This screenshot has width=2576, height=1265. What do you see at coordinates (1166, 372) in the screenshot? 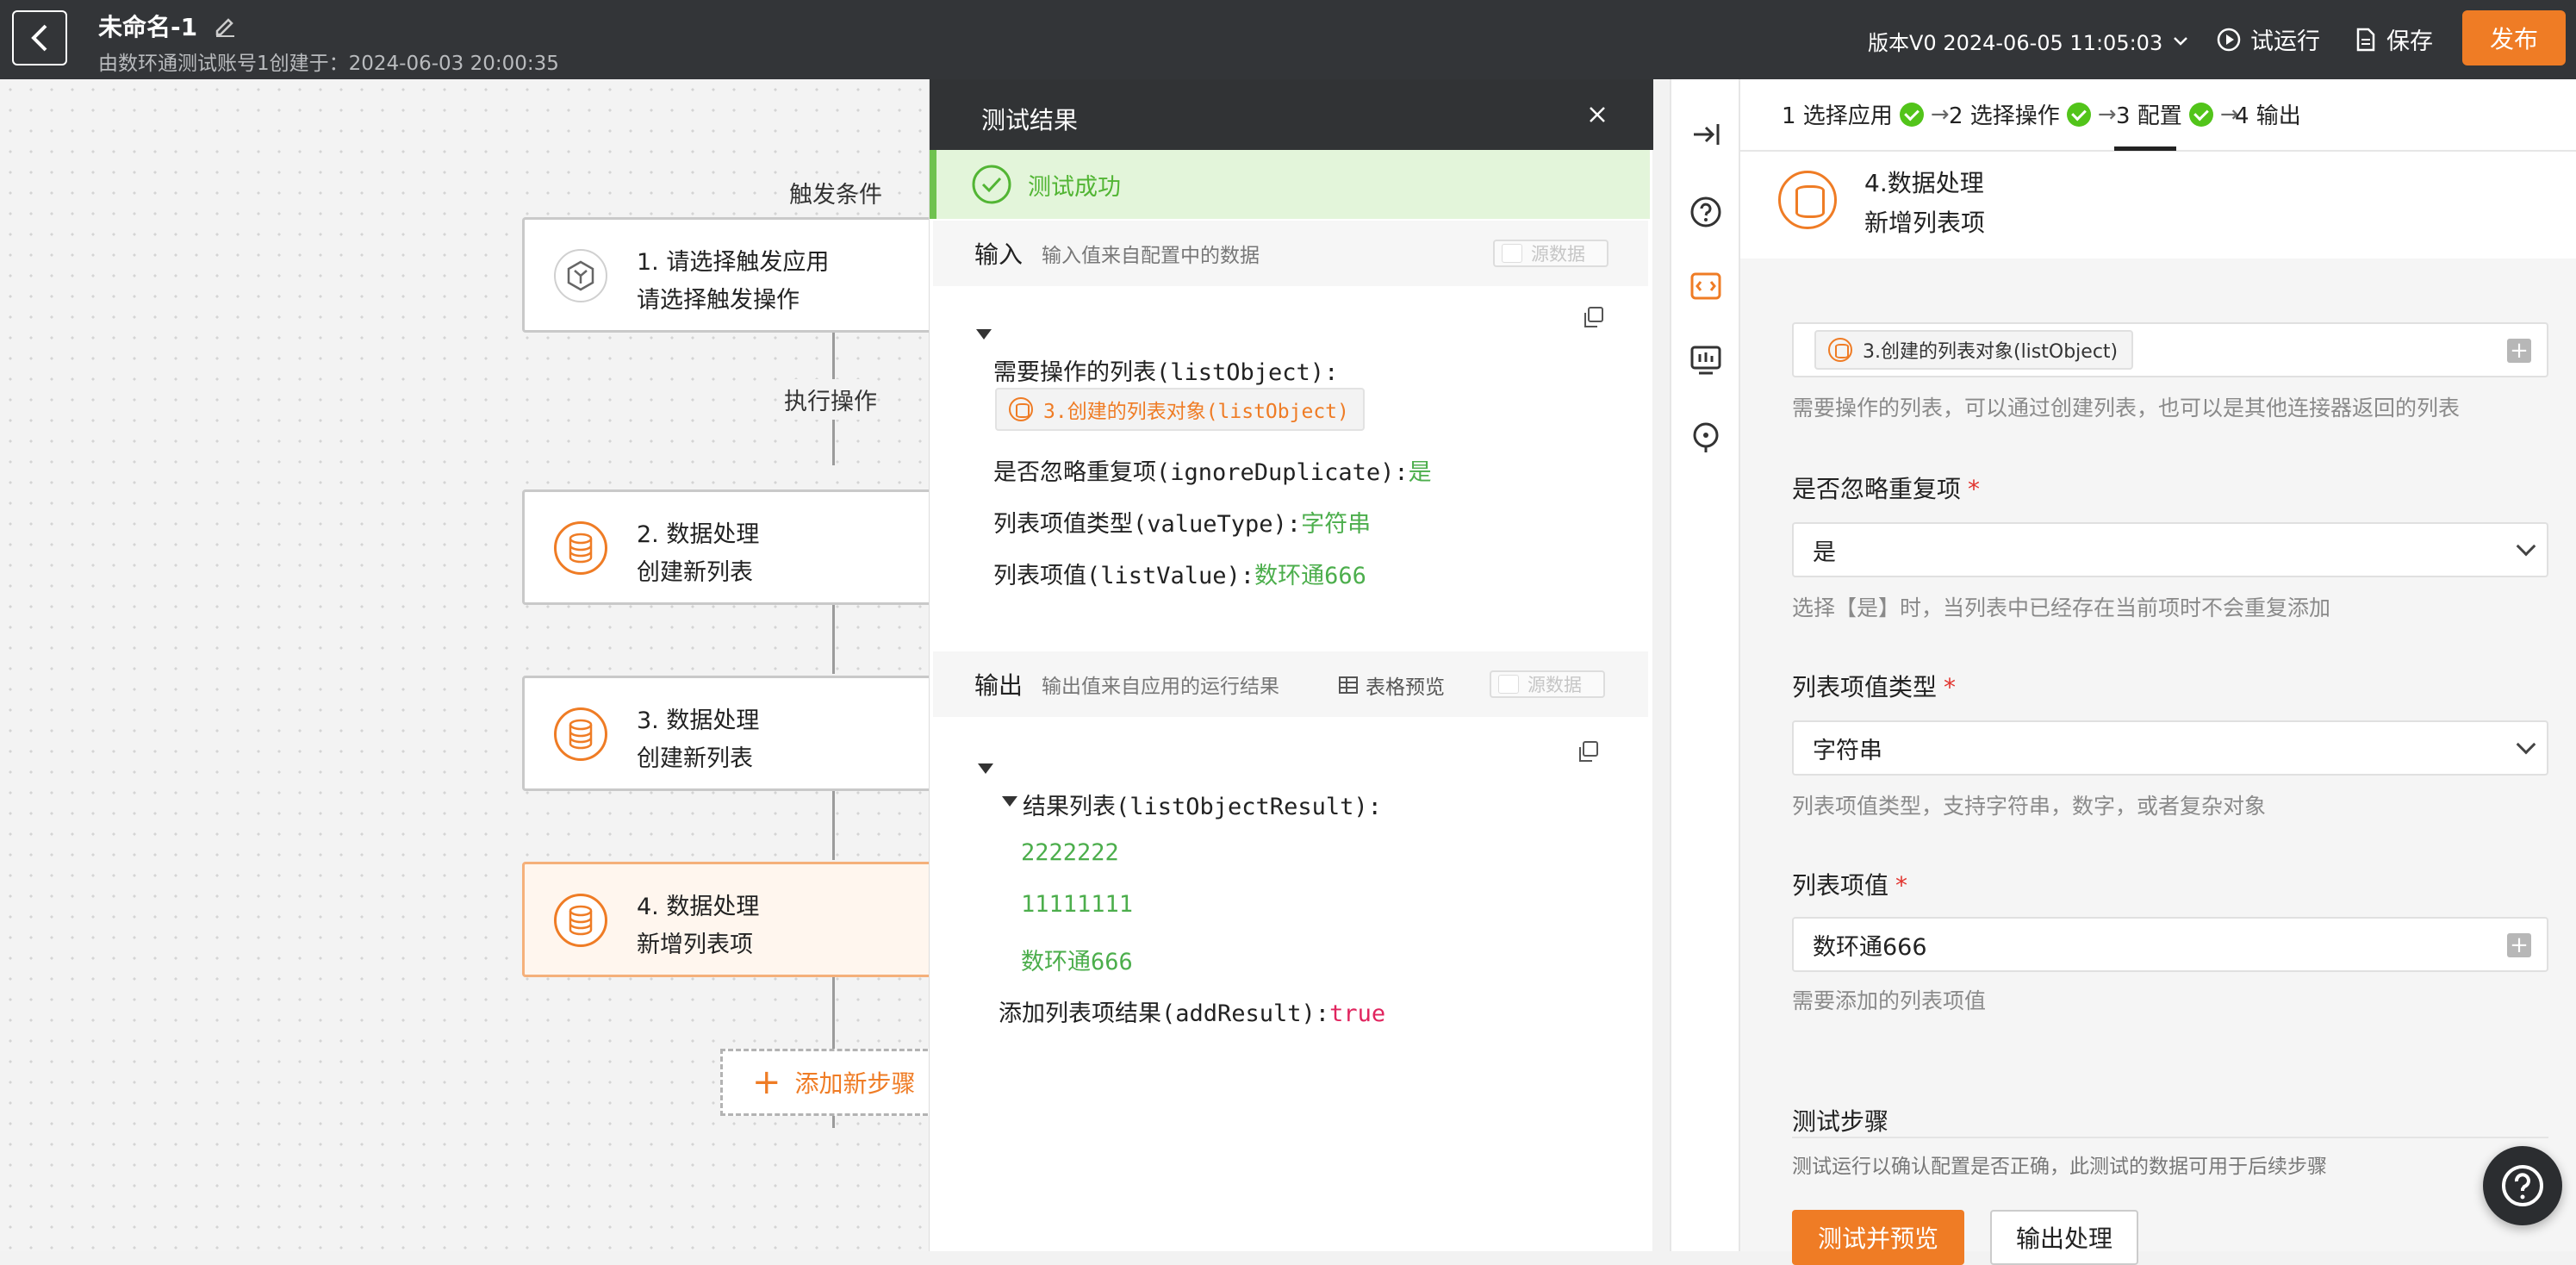
I see `input-list-key: 需要操作的列表(listObject):` at bounding box center [1166, 372].